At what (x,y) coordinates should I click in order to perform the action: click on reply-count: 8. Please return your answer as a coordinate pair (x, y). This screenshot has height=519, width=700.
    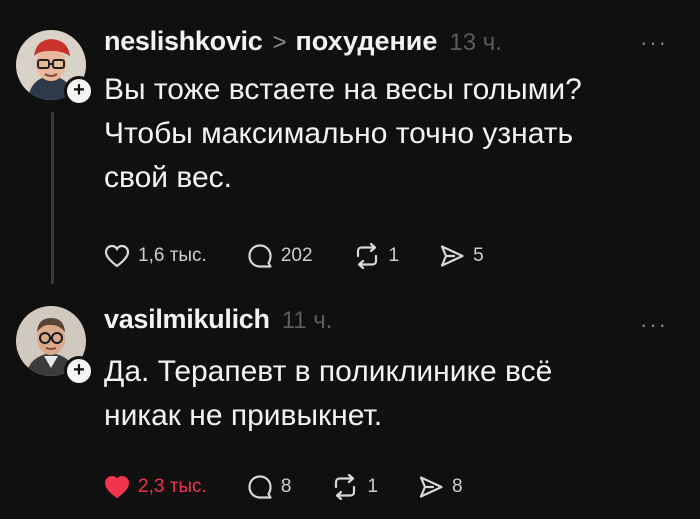
    Looking at the image, I should click on (286, 486).